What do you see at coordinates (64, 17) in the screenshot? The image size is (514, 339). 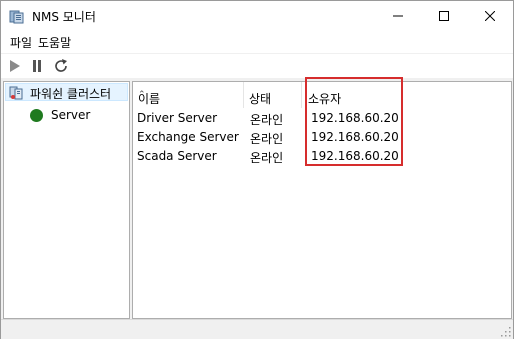 I see `window-title: NMS 모니터` at bounding box center [64, 17].